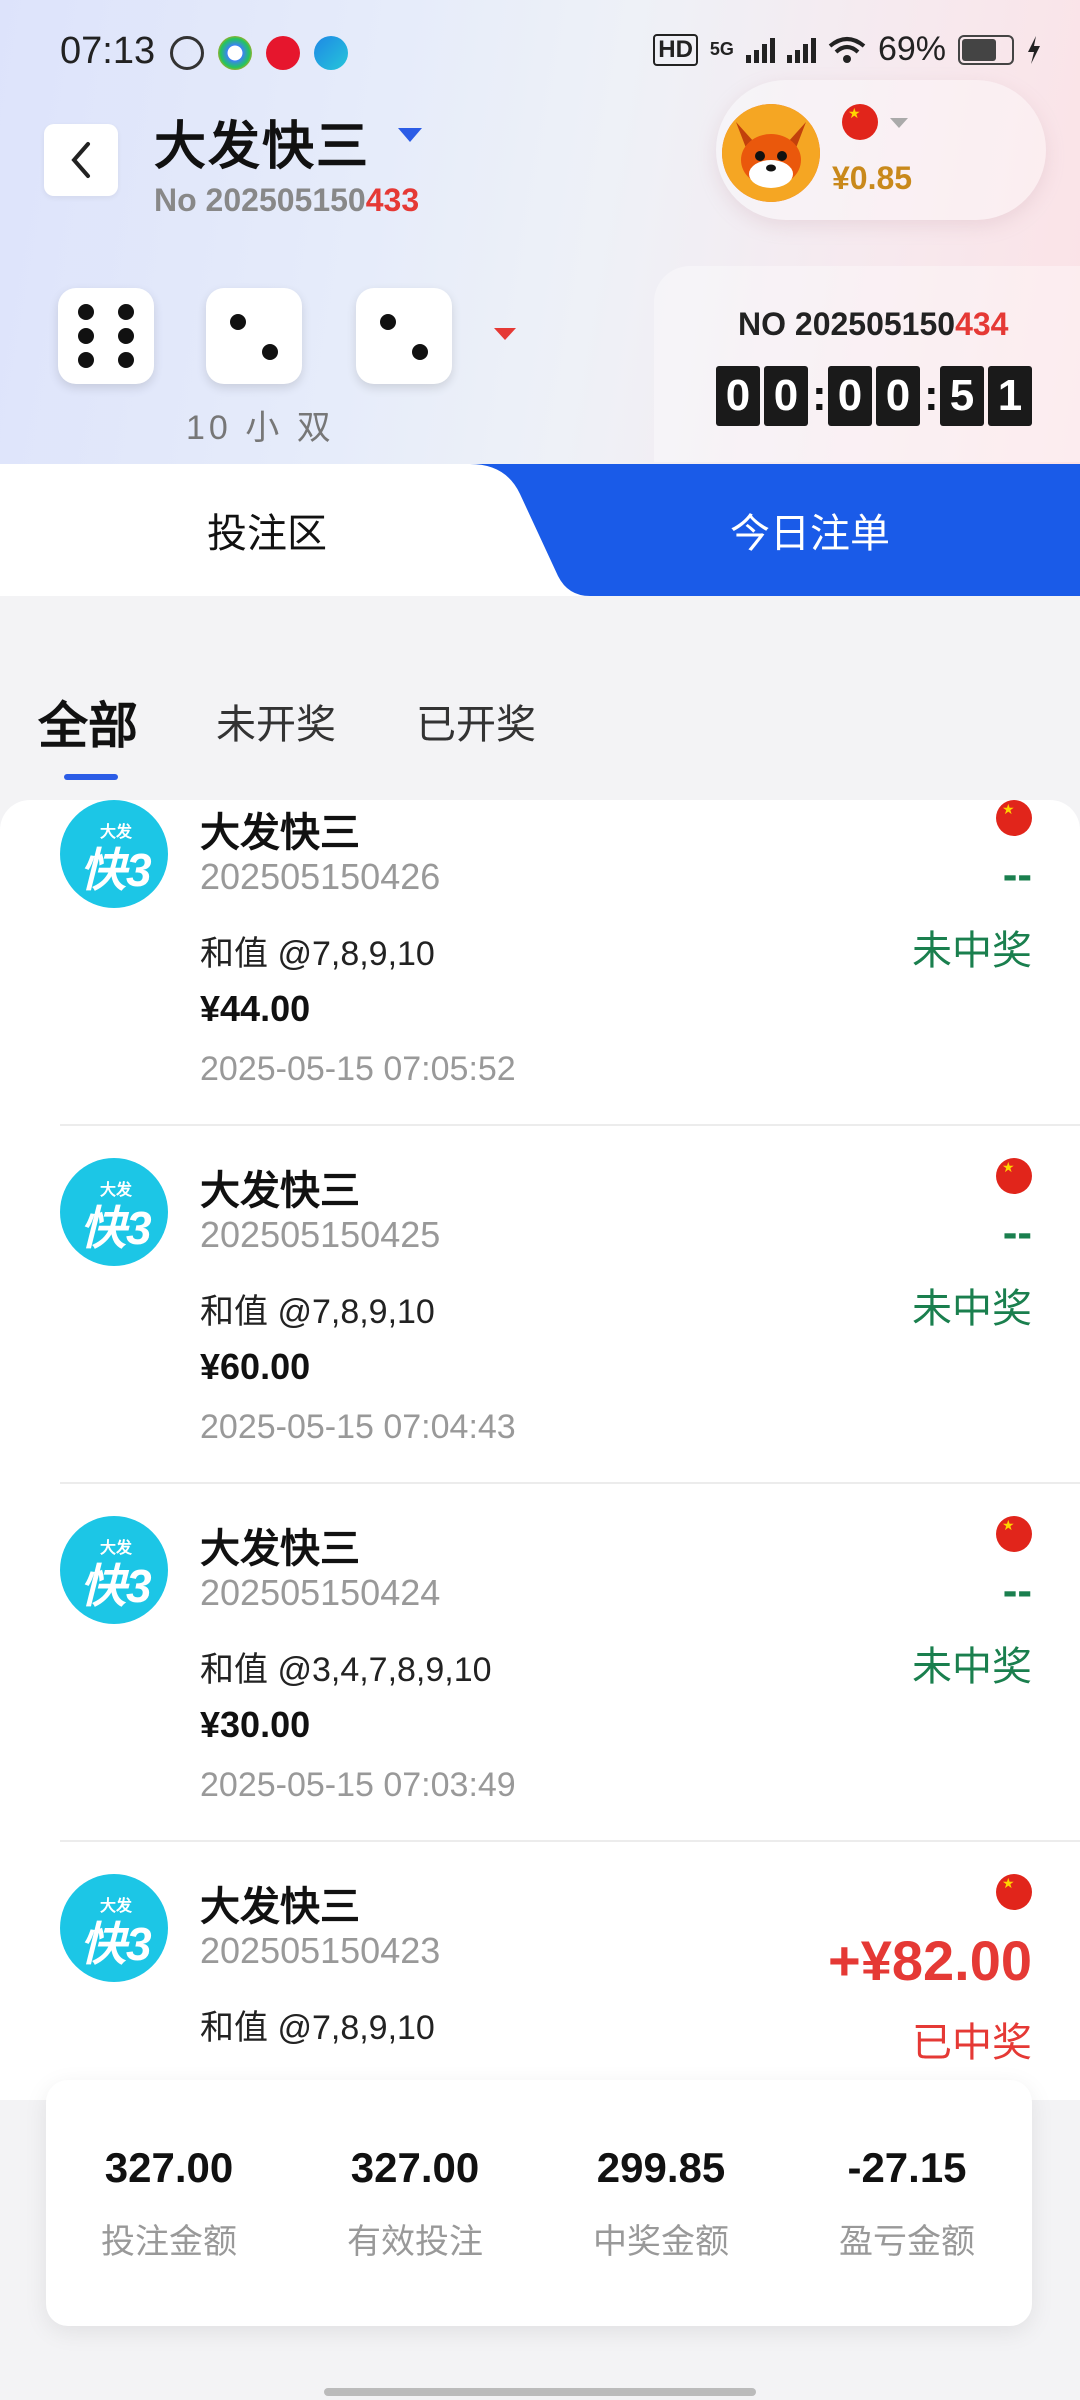 The width and height of the screenshot is (1080, 2400). What do you see at coordinates (320, 1234) in the screenshot?
I see `order-issue: 202505150425` at bounding box center [320, 1234].